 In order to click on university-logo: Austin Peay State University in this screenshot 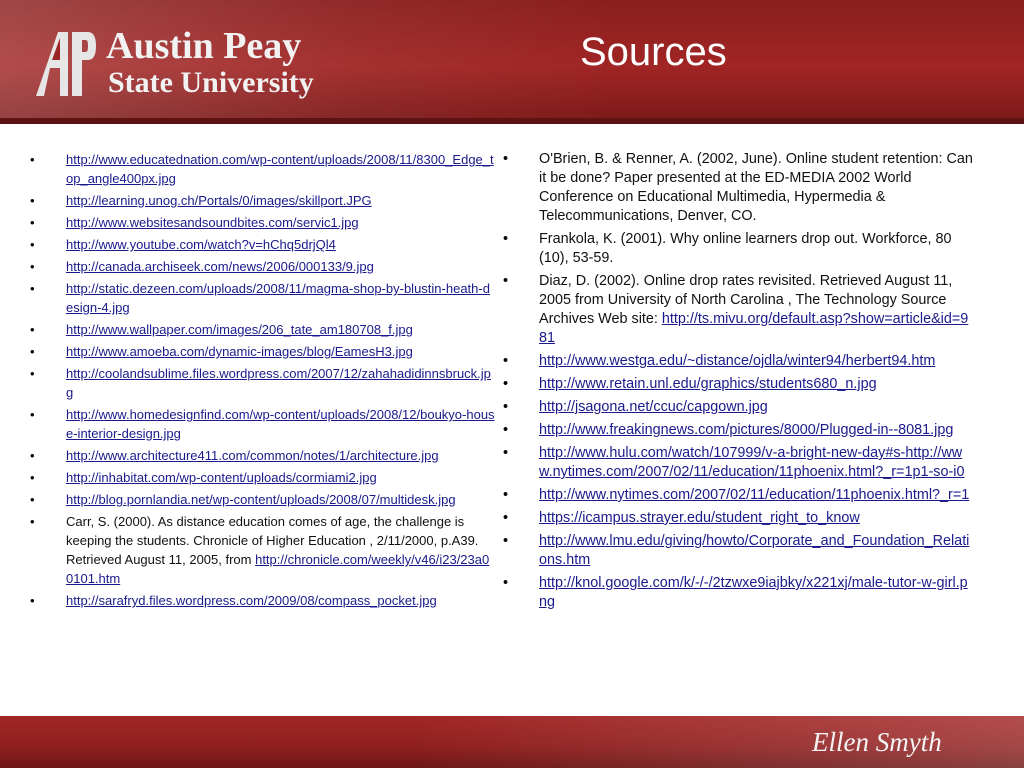, I will do `click(173, 64)`.